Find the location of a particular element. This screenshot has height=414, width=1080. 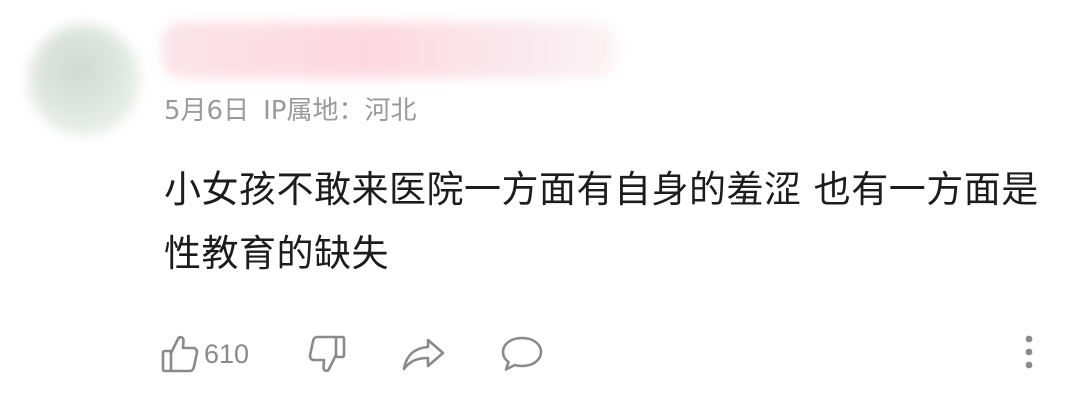

comment-actions: 610 is located at coordinates (352, 354).